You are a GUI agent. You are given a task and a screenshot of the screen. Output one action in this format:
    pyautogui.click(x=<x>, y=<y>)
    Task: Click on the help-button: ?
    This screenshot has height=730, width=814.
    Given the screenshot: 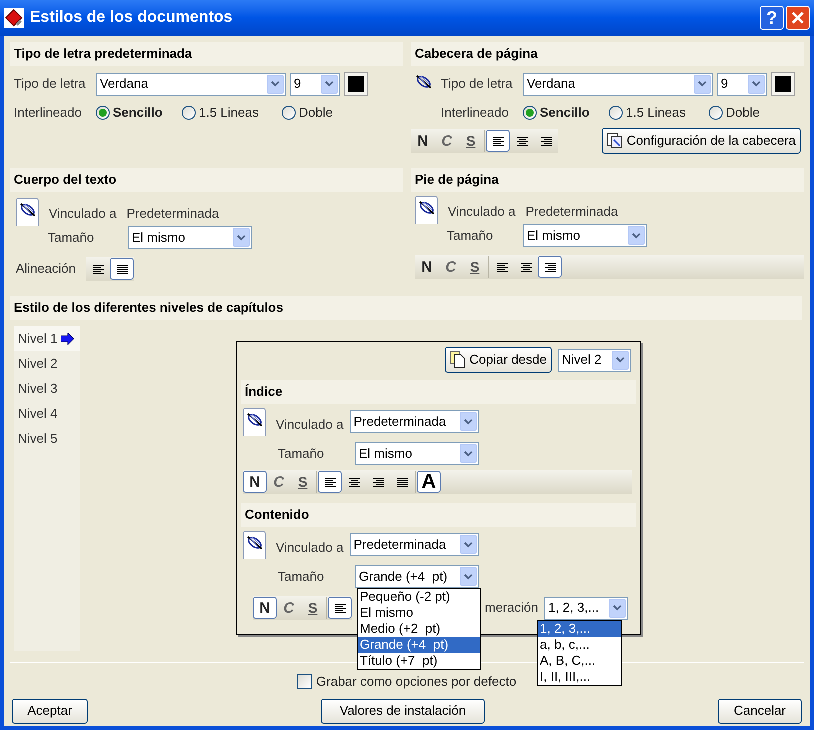 What is the action you would take?
    pyautogui.click(x=772, y=18)
    